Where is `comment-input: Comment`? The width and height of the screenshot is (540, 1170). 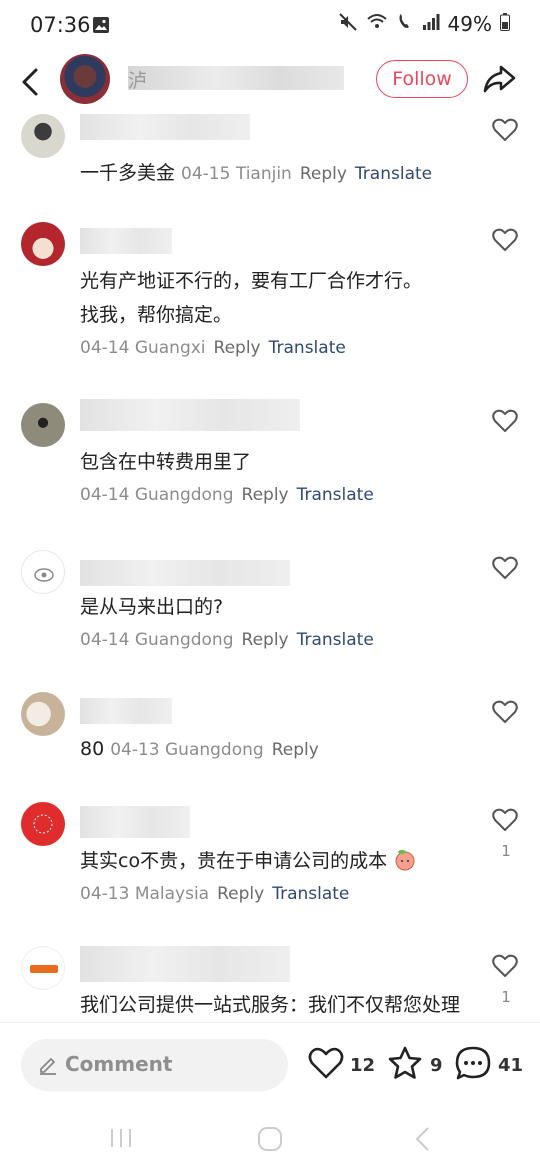 comment-input: Comment is located at coordinates (154, 1065).